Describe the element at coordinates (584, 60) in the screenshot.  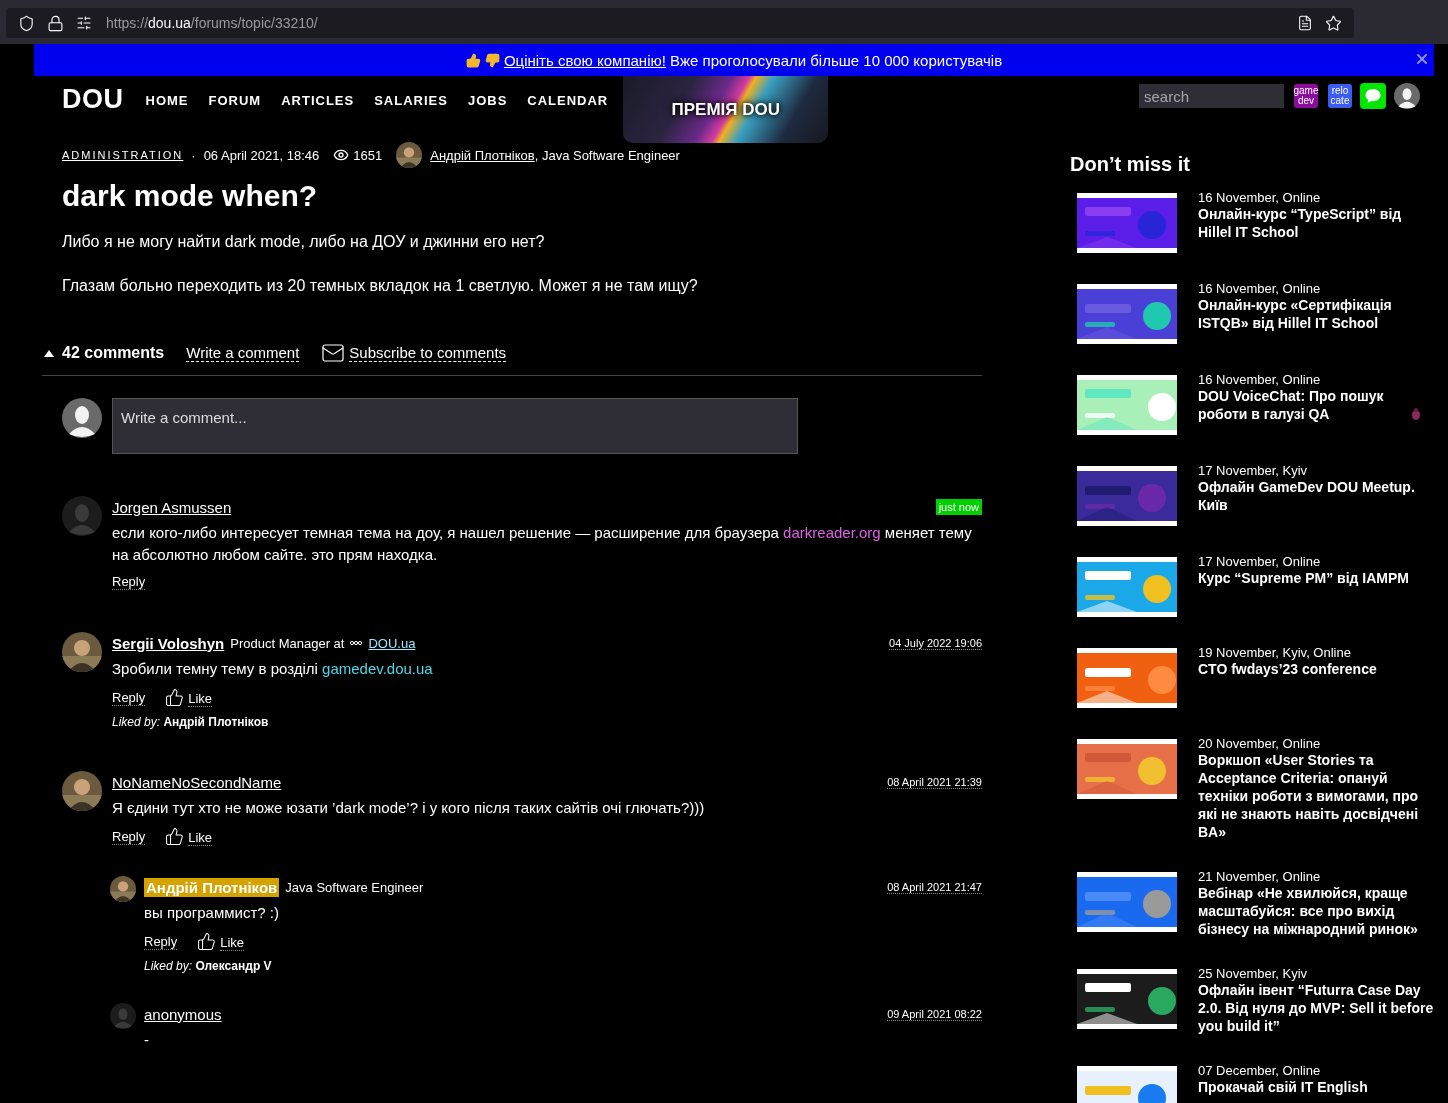
I see `banner-link: Оцініть свою компанію!` at that location.